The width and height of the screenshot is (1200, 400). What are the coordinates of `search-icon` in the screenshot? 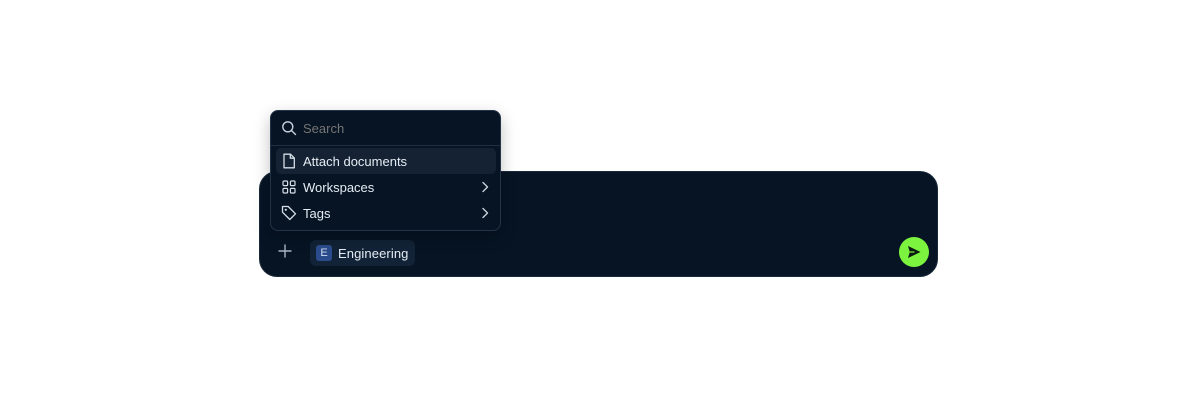 It's located at (289, 128).